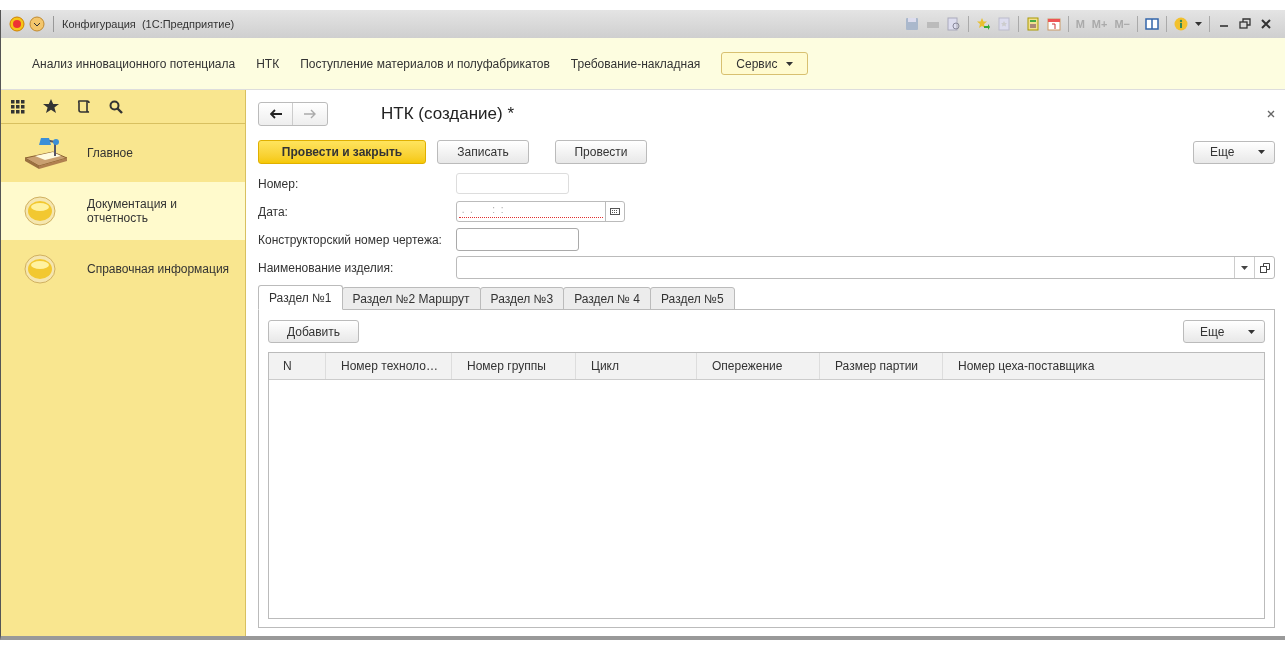 This screenshot has width=1285, height=646. Describe the element at coordinates (765, 63) in the screenshot. I see `service-menu-button: Сервис` at that location.